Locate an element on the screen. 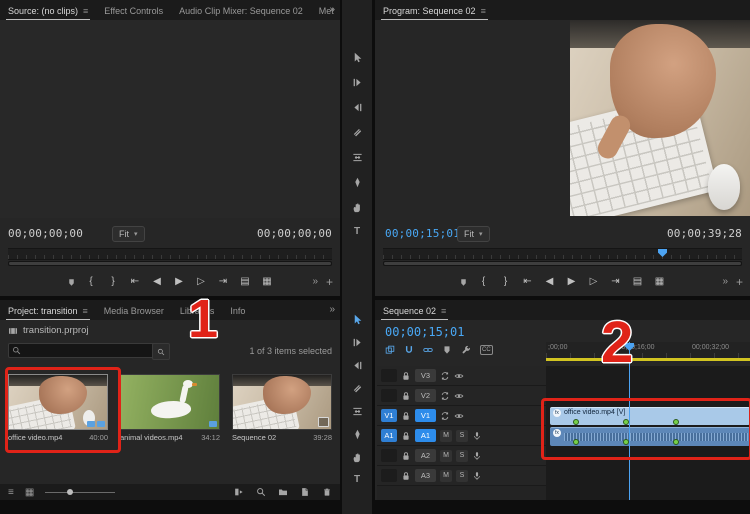 The width and height of the screenshot is (750, 514). track-lane-a3 is located at coordinates (648, 476).